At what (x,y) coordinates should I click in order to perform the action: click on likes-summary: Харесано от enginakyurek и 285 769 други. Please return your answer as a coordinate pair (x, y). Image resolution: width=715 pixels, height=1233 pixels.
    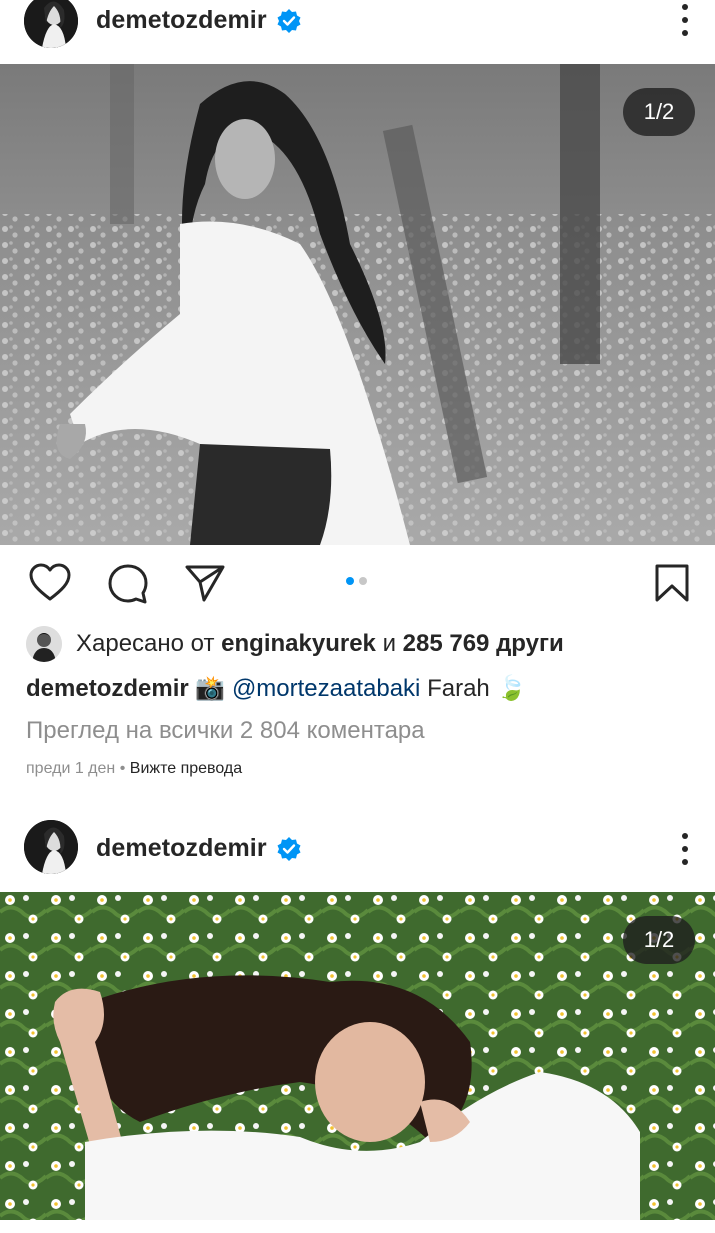
    Looking at the image, I should click on (295, 644).